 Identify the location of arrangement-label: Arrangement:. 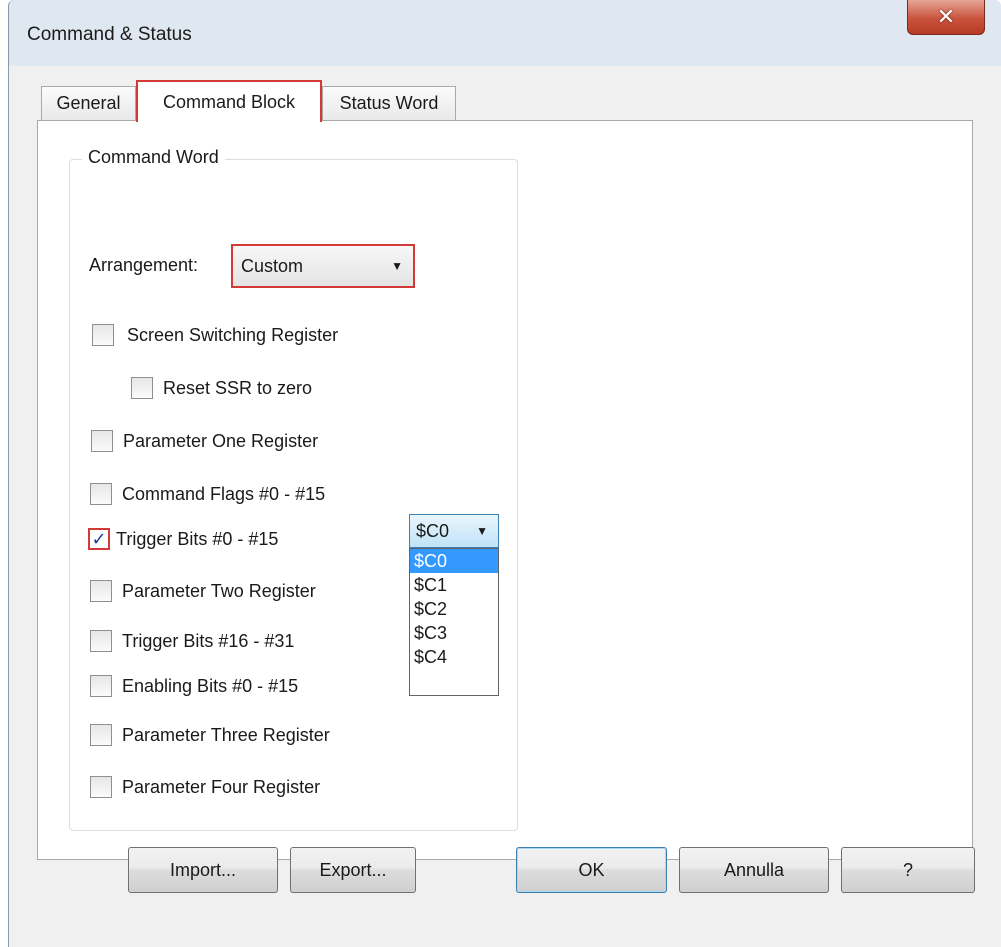
(144, 265).